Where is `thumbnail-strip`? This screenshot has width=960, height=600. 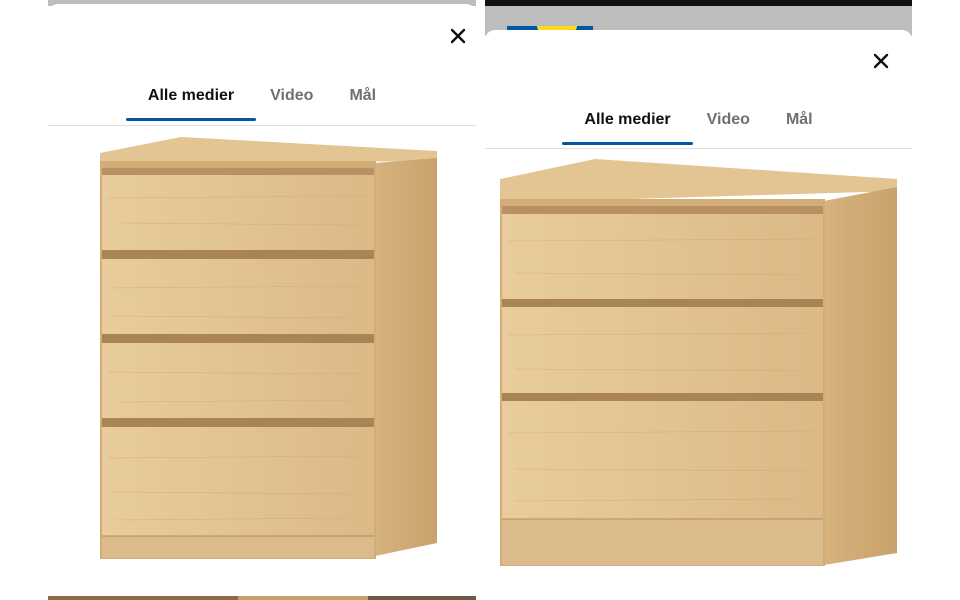
thumbnail-strip is located at coordinates (262, 598).